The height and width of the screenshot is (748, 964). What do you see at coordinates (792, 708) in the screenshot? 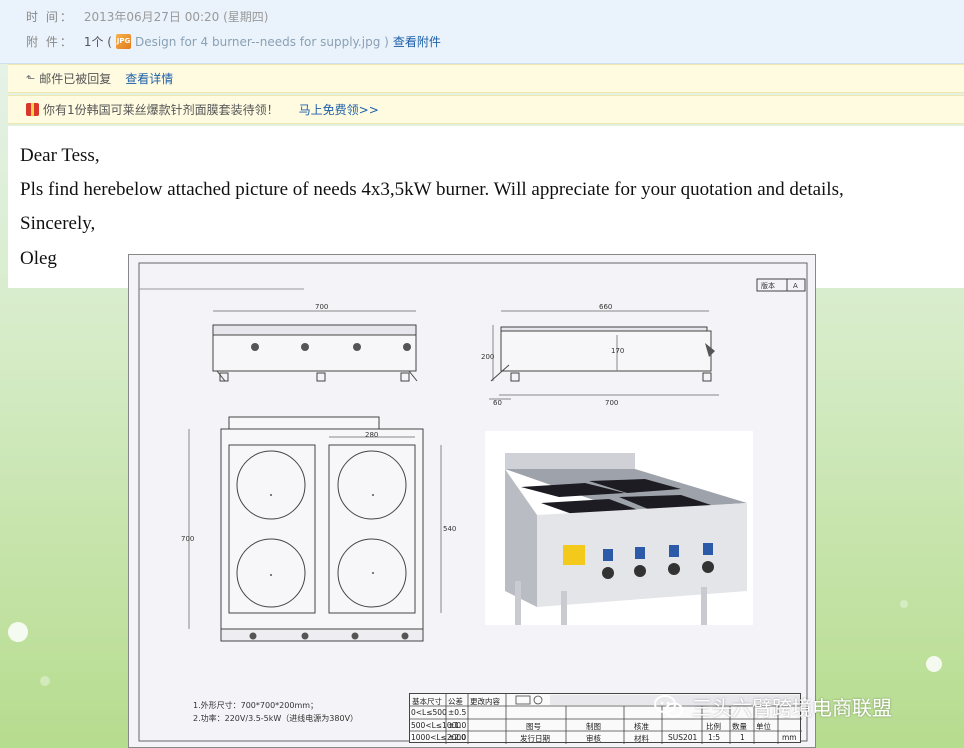
I see `watermark-text: 三头六臂跨境电商联盟` at bounding box center [792, 708].